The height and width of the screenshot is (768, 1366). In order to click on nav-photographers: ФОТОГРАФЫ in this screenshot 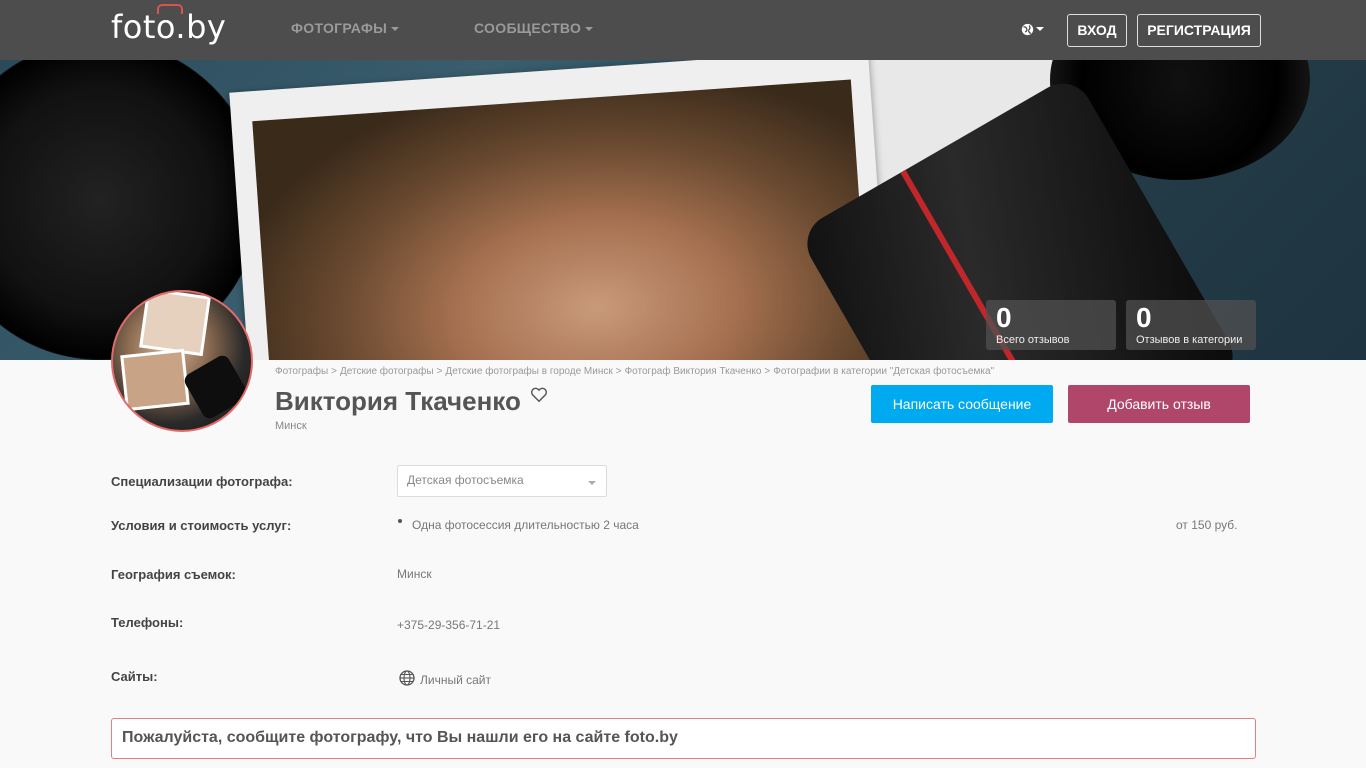, I will do `click(345, 28)`.